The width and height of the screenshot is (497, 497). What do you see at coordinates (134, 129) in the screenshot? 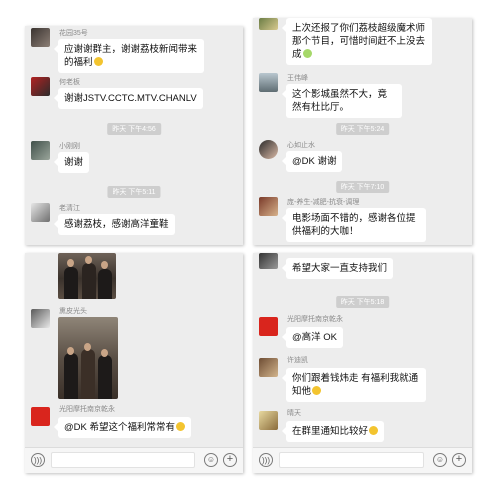
I see `timestamp: 昨天 下午4:56` at bounding box center [134, 129].